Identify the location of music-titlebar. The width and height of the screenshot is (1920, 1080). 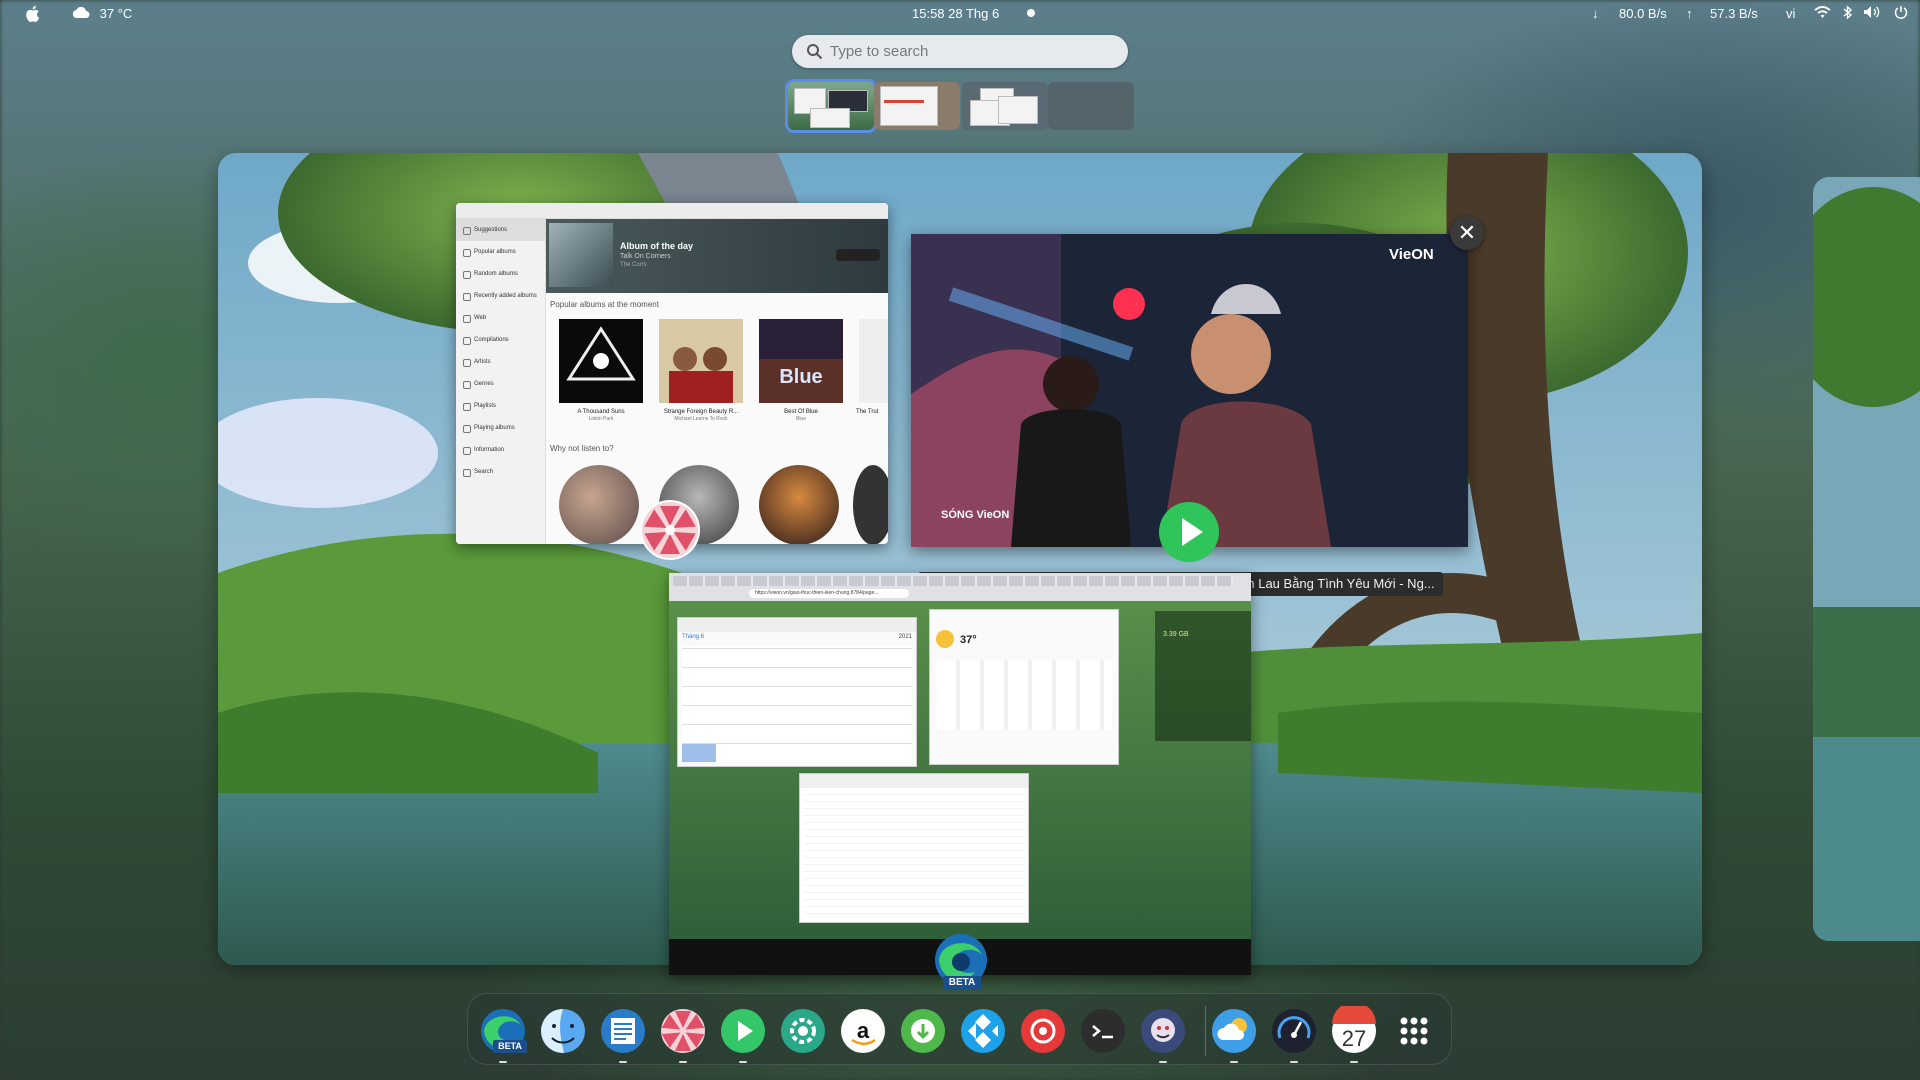
(672, 211).